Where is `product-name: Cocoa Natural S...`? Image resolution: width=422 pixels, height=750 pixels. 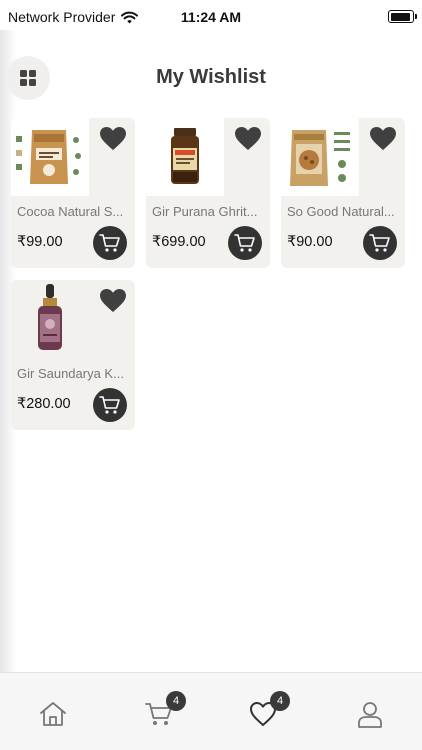 product-name: Cocoa Natural S... is located at coordinates (74, 211).